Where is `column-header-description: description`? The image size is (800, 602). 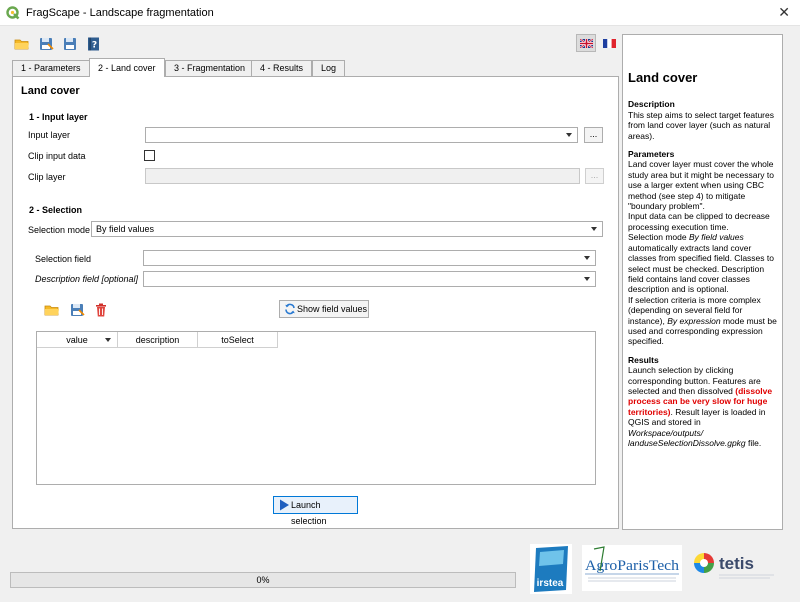
column-header-description: description is located at coordinates (158, 340).